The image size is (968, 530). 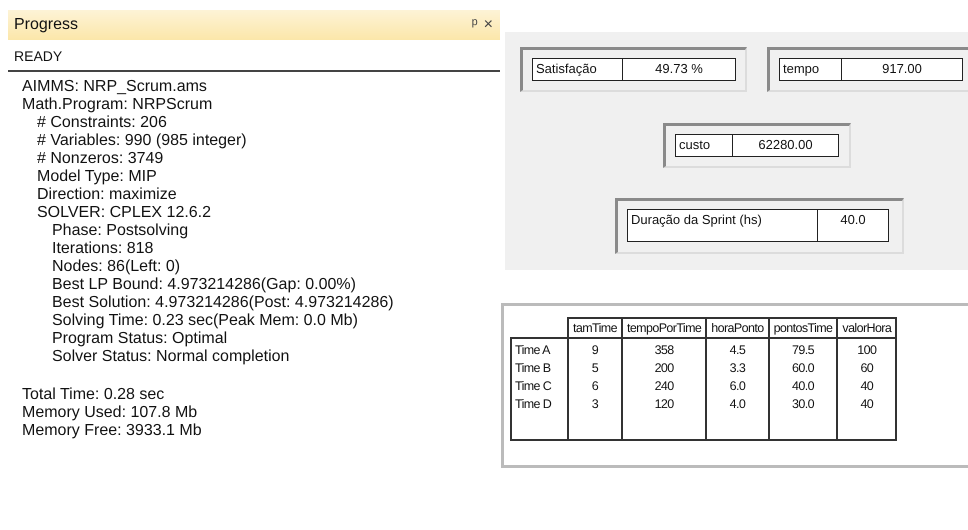 What do you see at coordinates (803, 386) in the screenshot?
I see `table-cell: 40.0` at bounding box center [803, 386].